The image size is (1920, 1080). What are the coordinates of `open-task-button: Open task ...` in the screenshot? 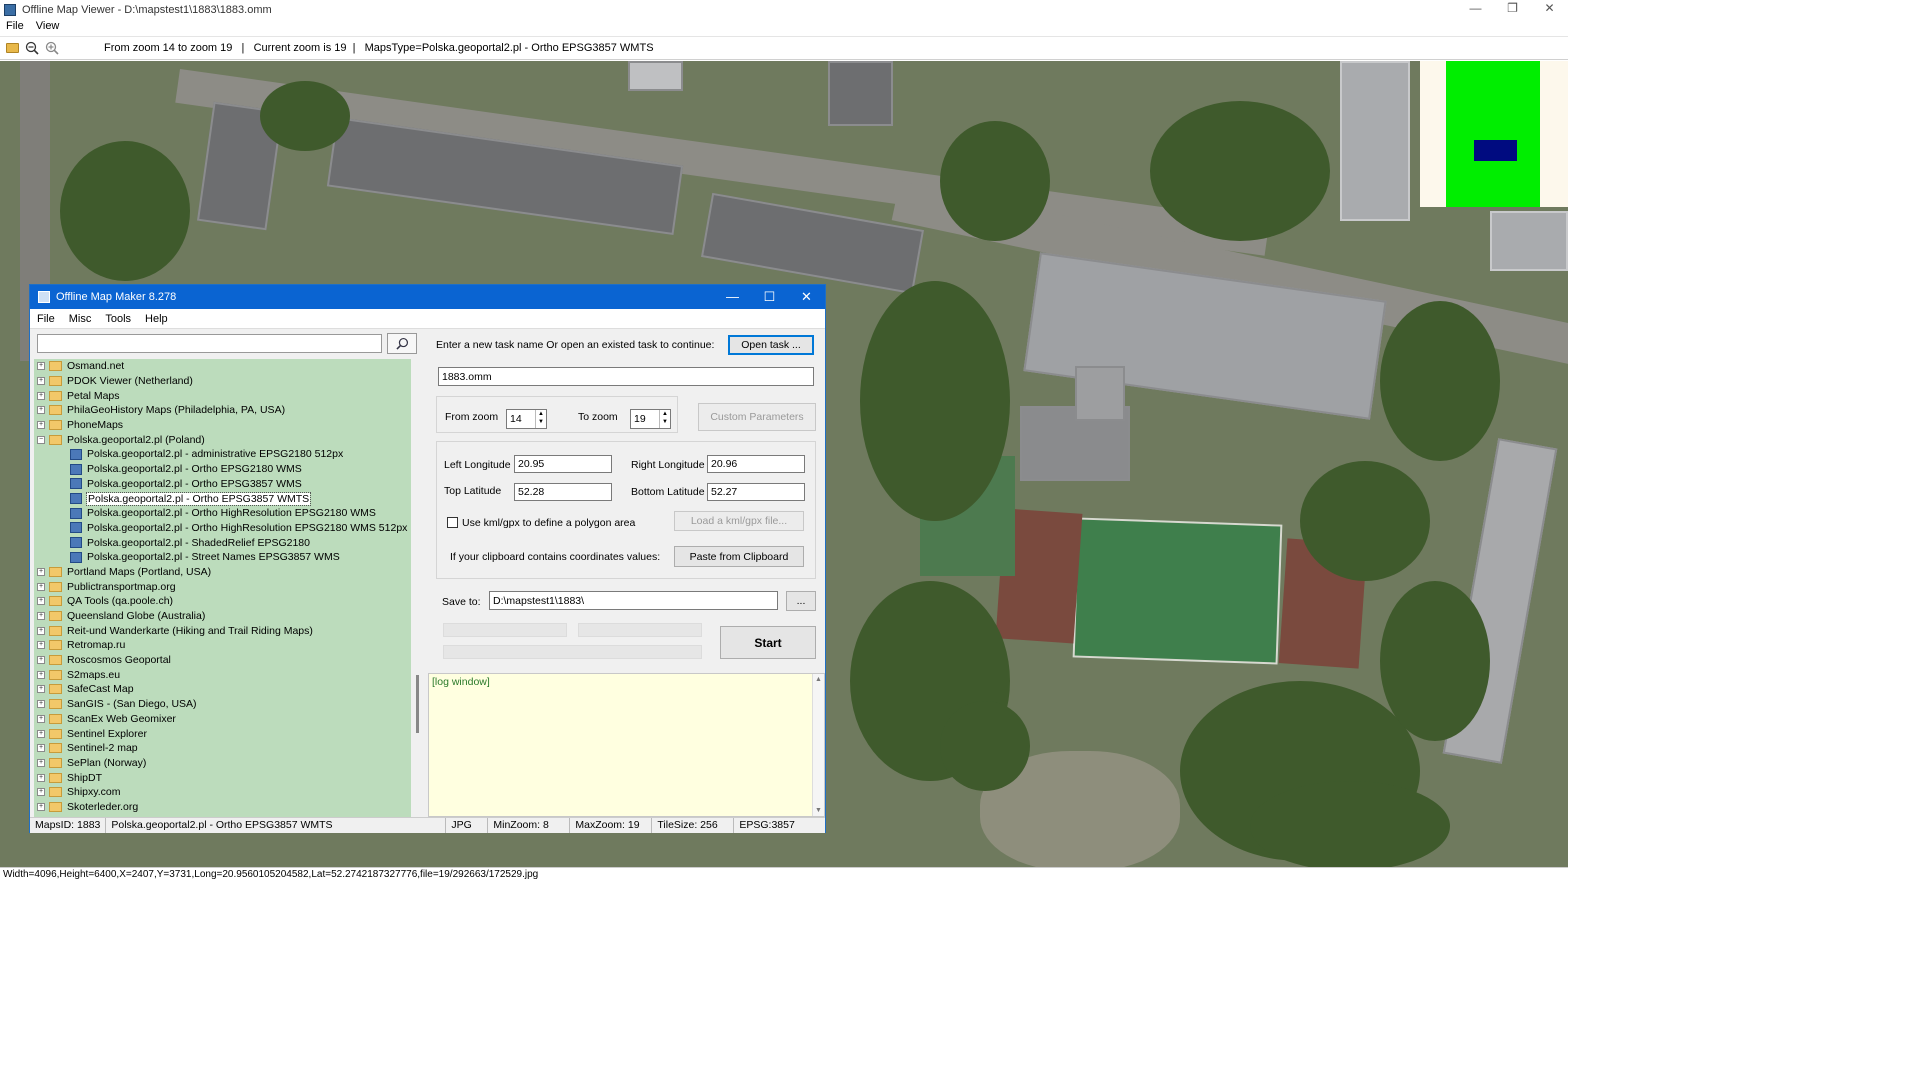 It's located at (771, 345).